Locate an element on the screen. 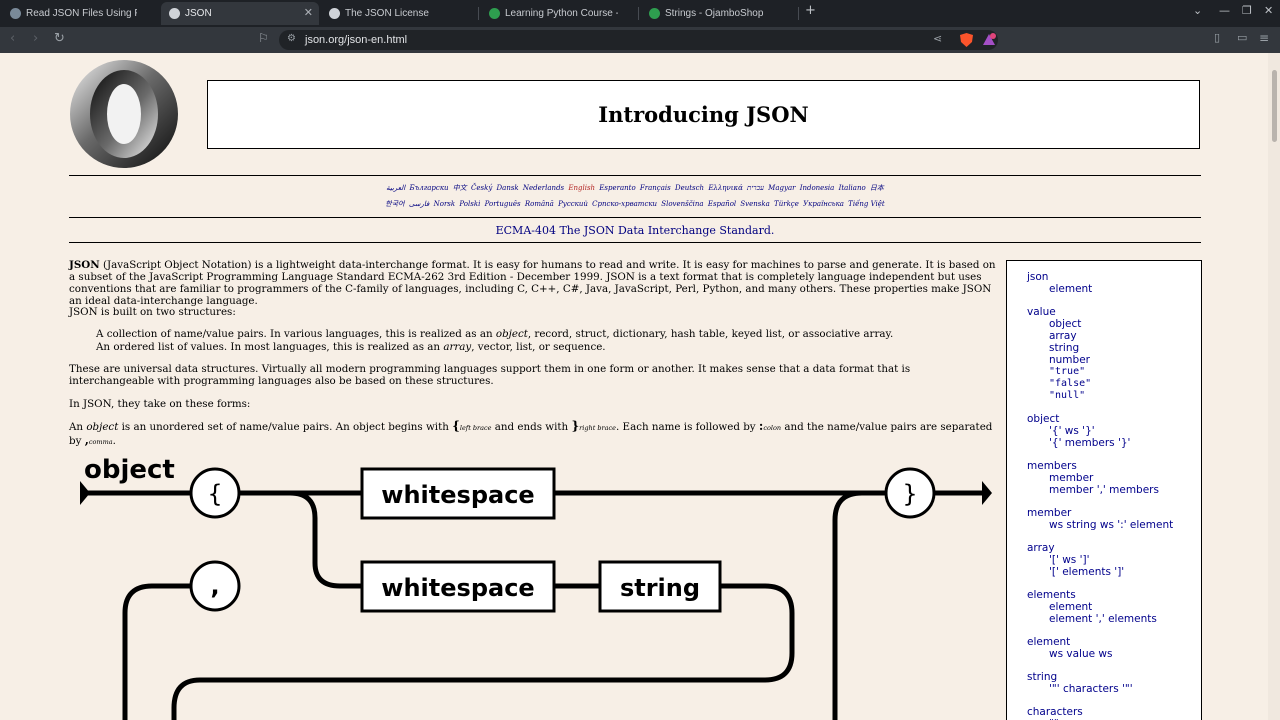  language-link: Italiano is located at coordinates (852, 188).